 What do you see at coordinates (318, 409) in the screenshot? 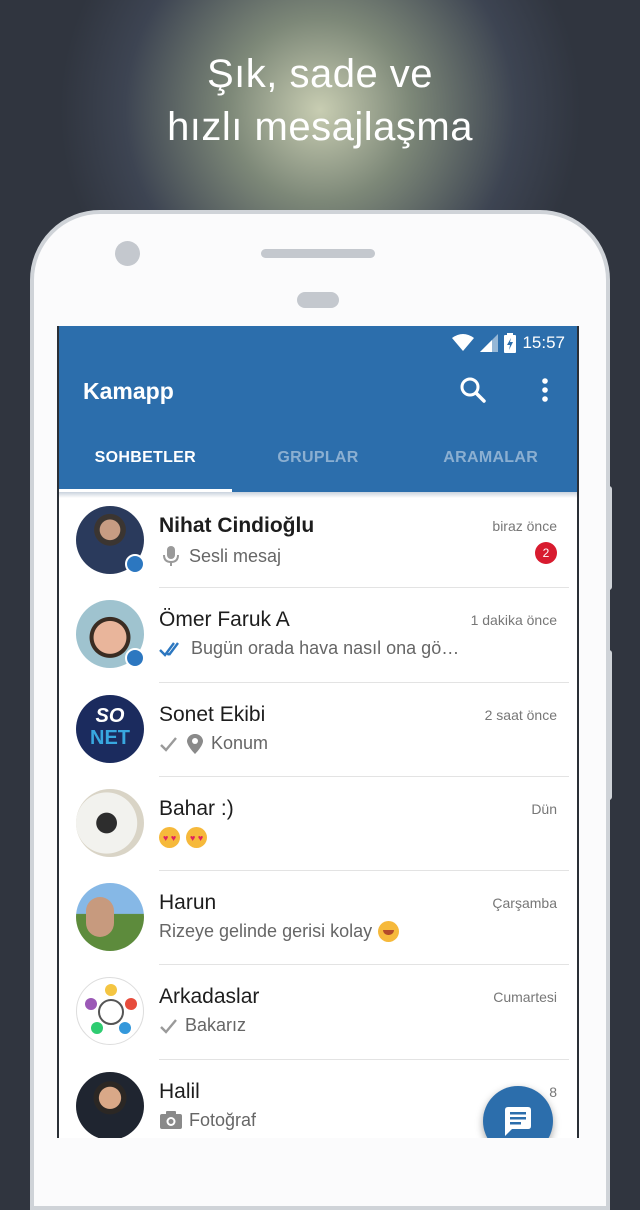
I see `app-bar: 15:57 Kamapp SOHBETLER GRUPLAR ARAMALAR` at bounding box center [318, 409].